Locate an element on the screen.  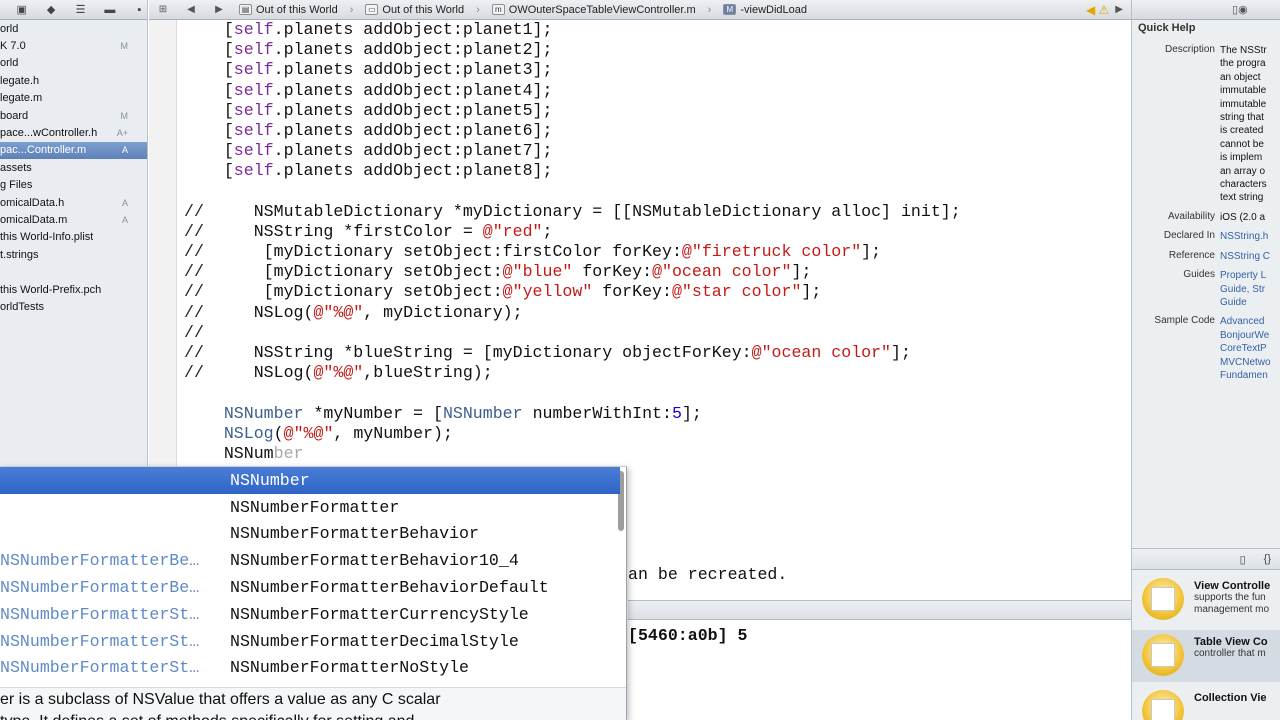
code-line: [self.planets addObject:planet7]; is located at coordinates (572, 151).